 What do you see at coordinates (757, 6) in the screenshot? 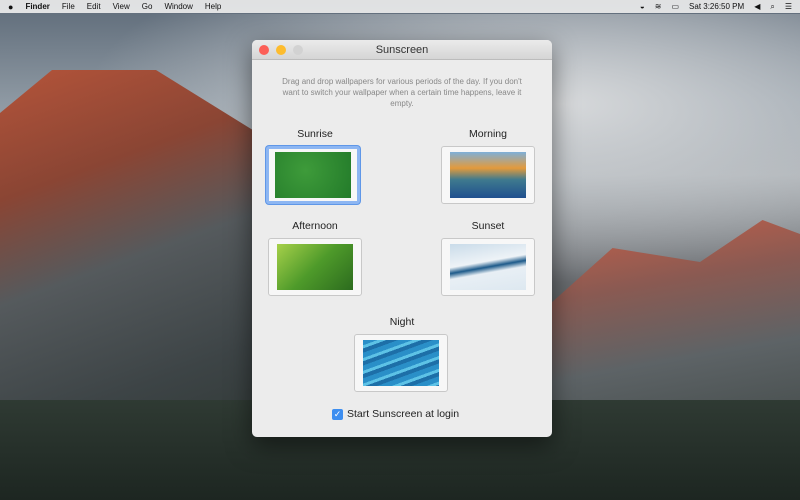
I see `volume-icon: ◀` at bounding box center [757, 6].